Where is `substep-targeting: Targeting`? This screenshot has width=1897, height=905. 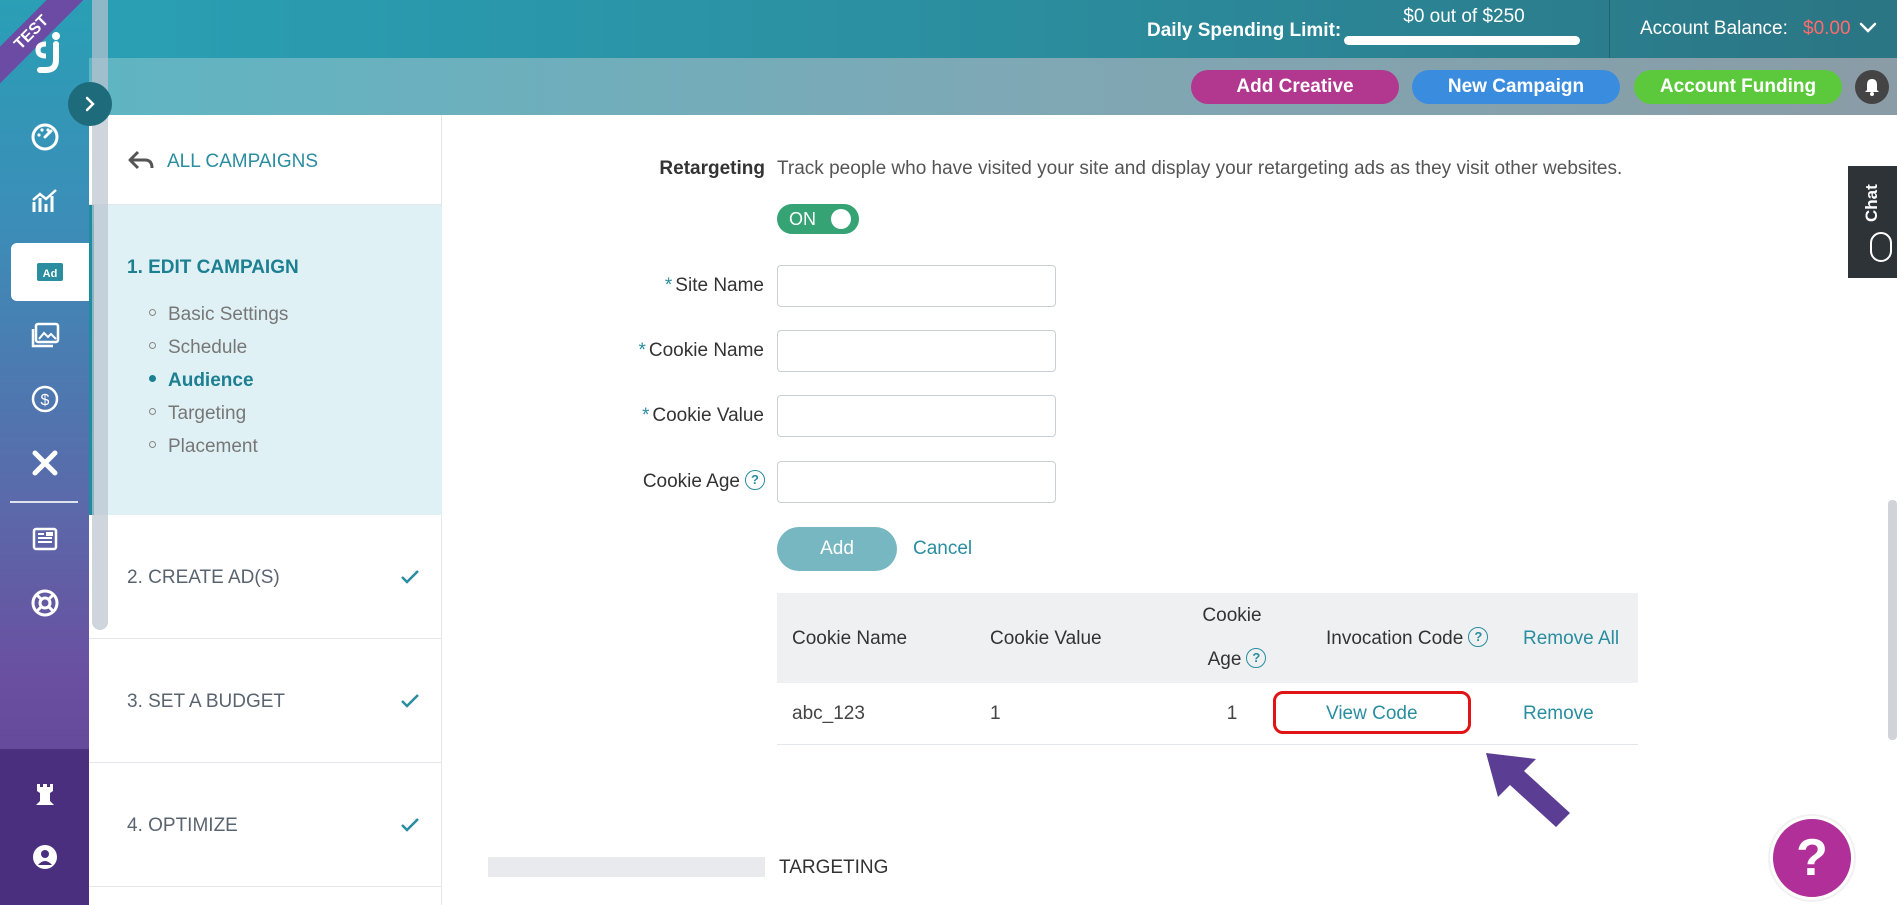
substep-targeting: Targeting is located at coordinates (197, 414).